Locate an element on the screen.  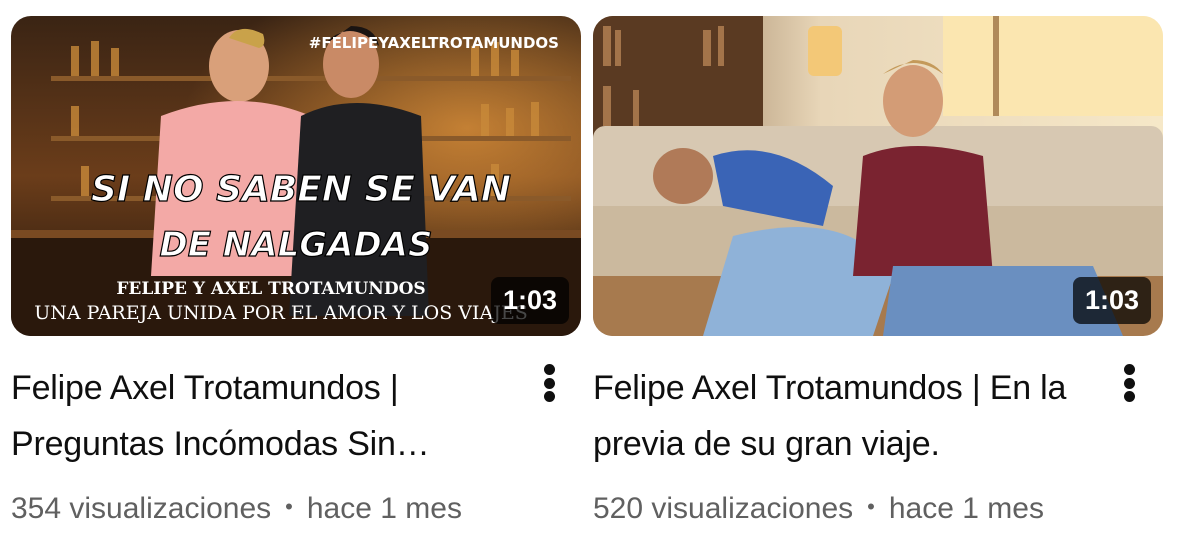
thumbnail-headline-2: DE NALGADAS is located at coordinates (296, 245).